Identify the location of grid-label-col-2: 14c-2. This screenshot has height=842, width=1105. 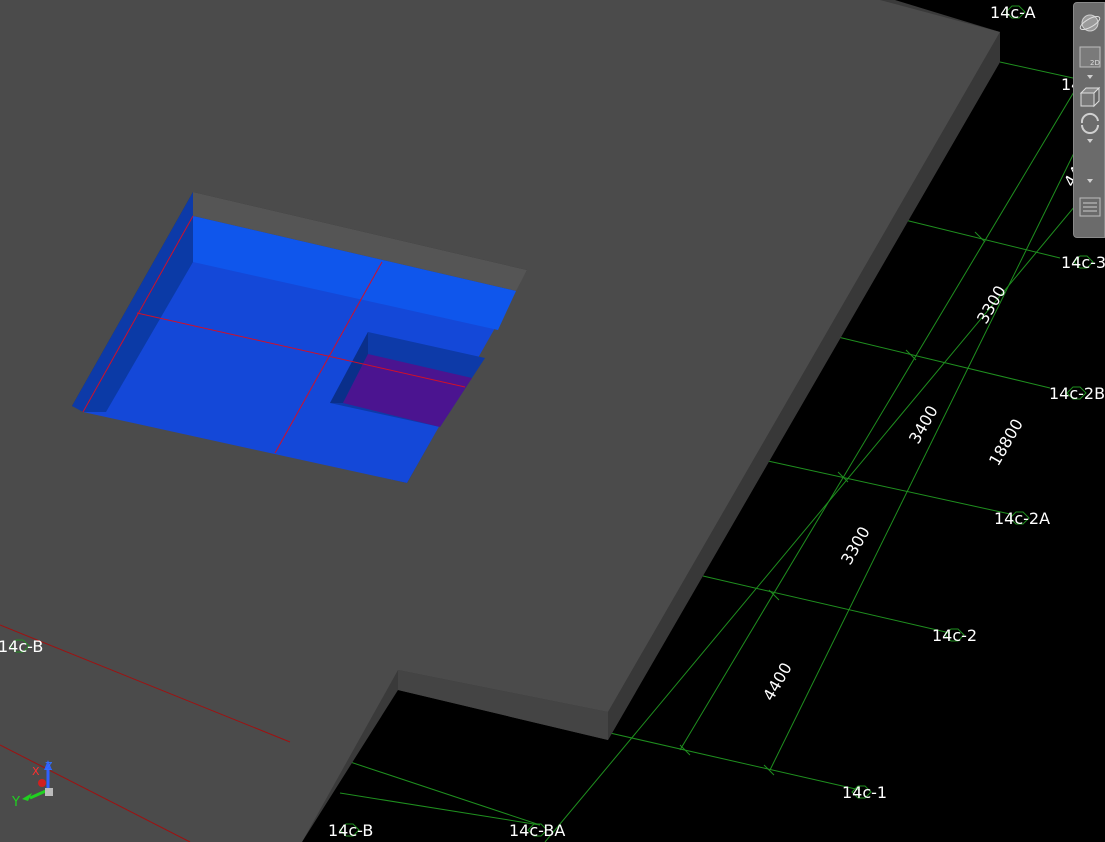
(954, 635).